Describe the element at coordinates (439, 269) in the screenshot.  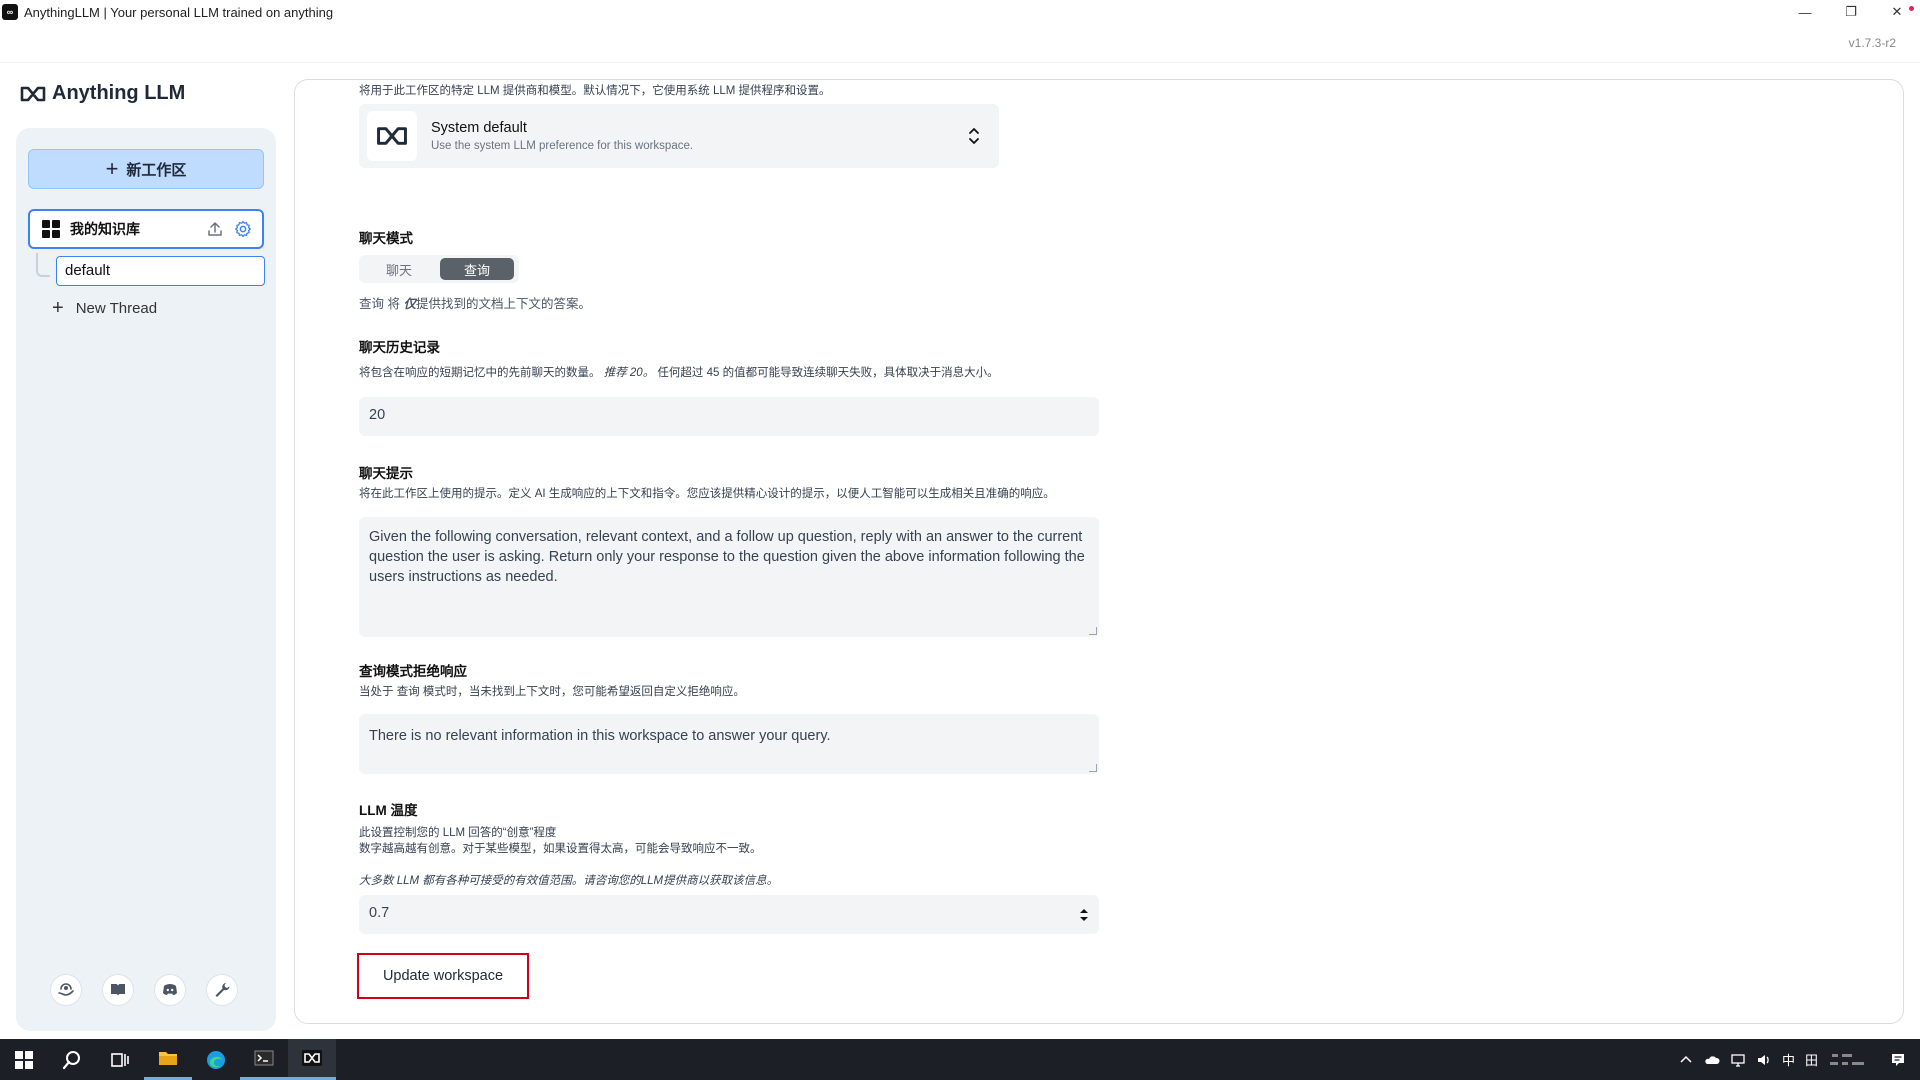
I see `chat-mode-toggle: 聊天 查询` at that location.